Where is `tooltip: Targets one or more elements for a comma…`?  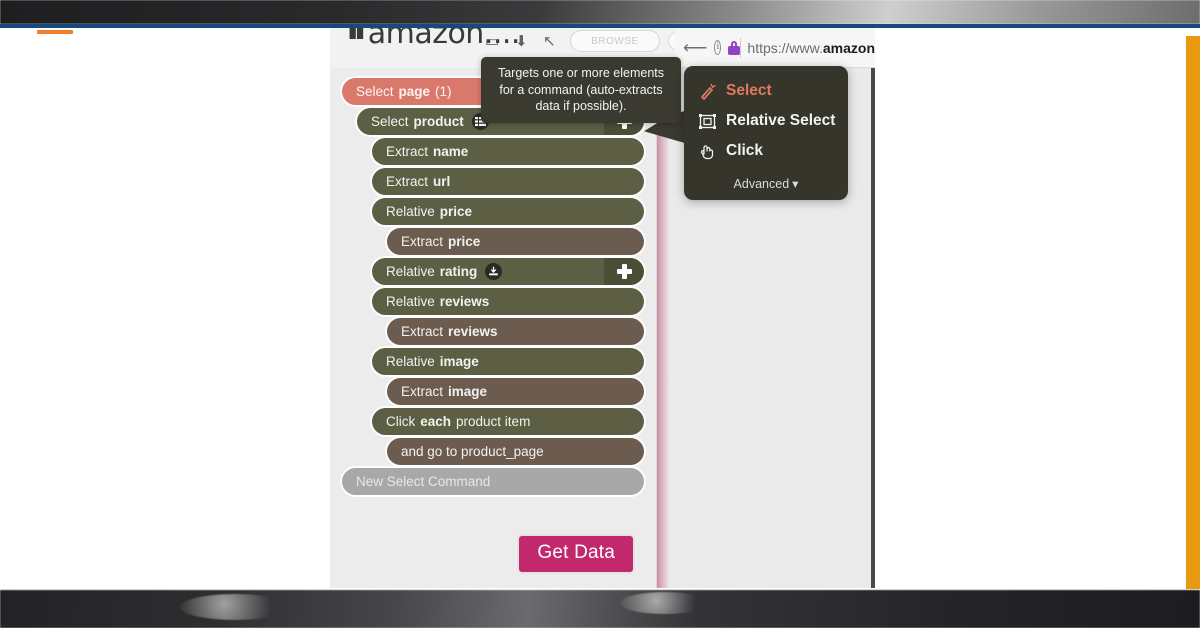 tooltip: Targets one or more elements for a comma… is located at coordinates (581, 90).